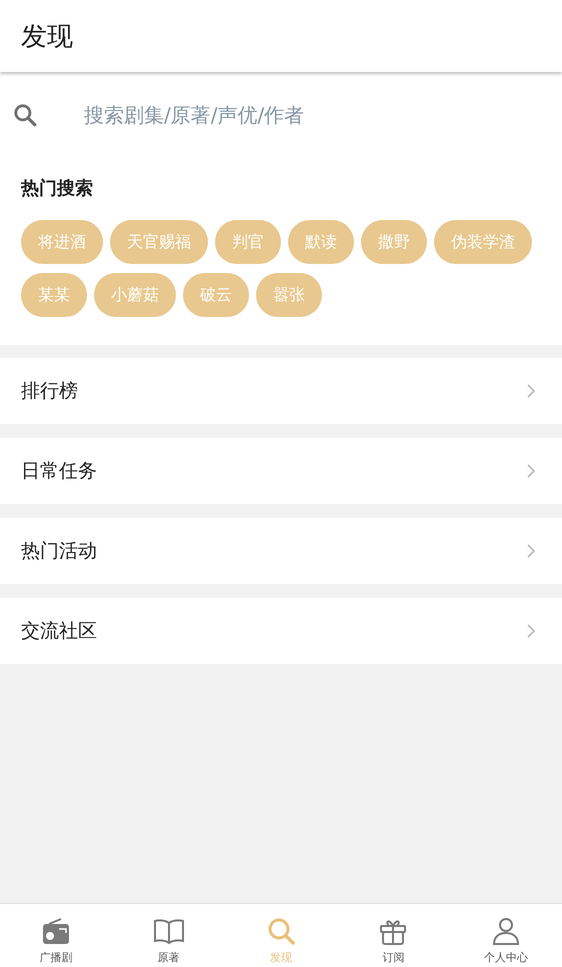 The image size is (562, 967). I want to click on menu-row: 日常任务, so click(281, 471).